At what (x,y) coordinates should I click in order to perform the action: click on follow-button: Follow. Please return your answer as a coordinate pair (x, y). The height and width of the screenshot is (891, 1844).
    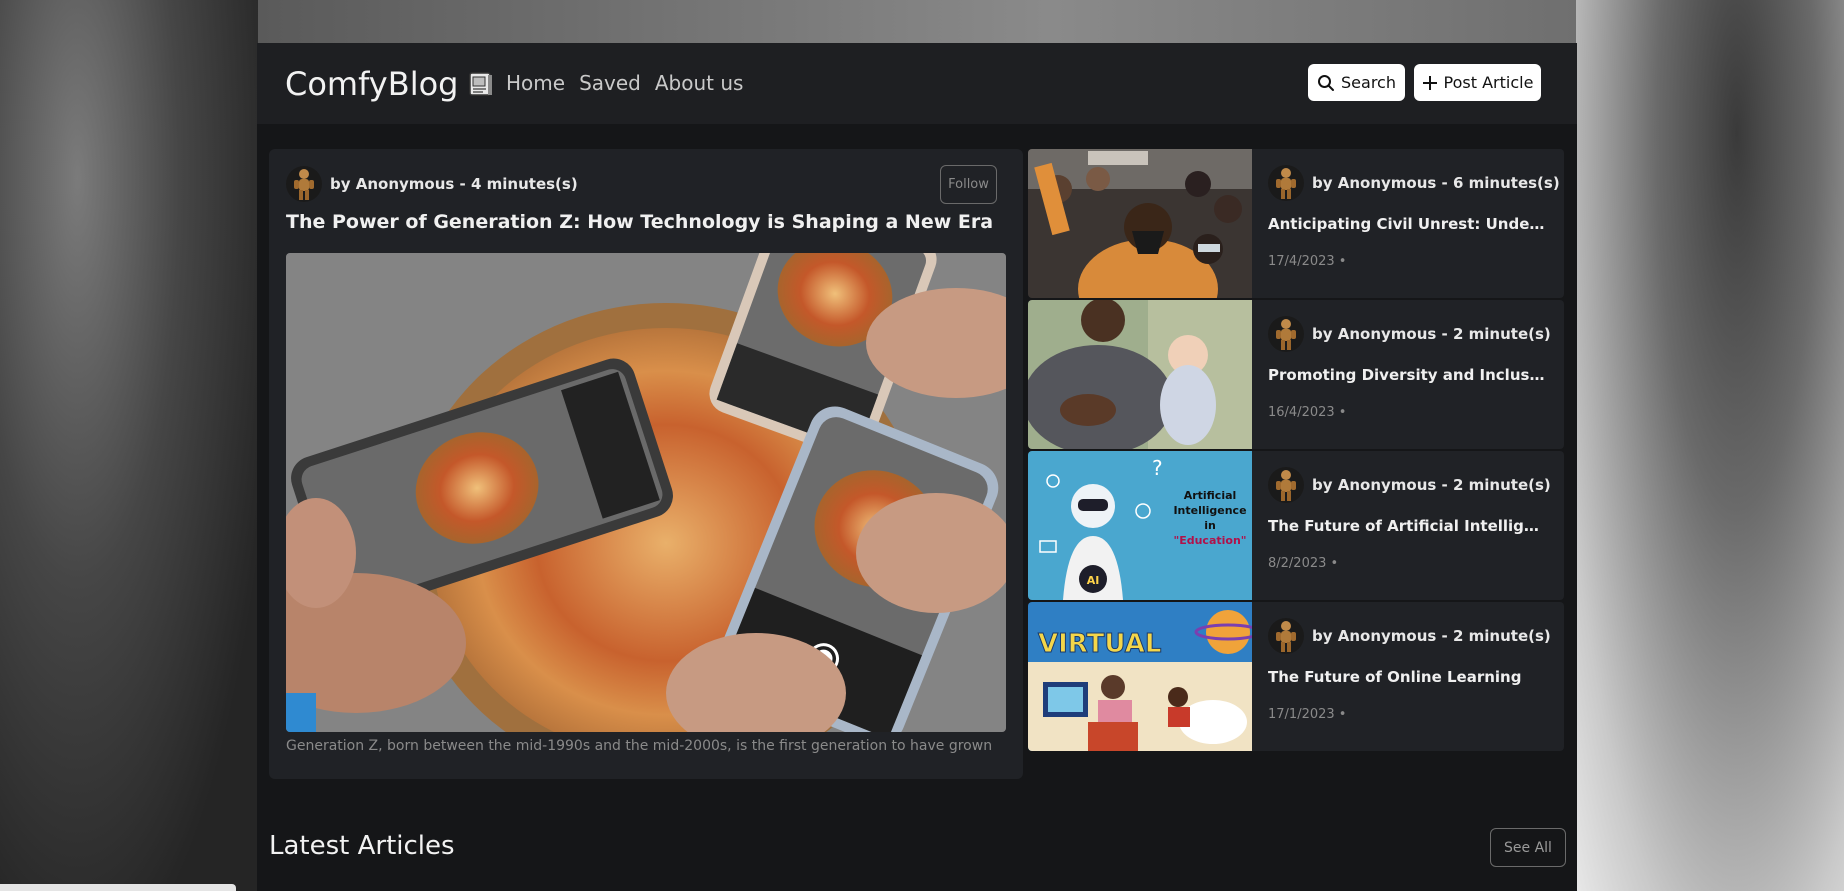
    Looking at the image, I should click on (968, 184).